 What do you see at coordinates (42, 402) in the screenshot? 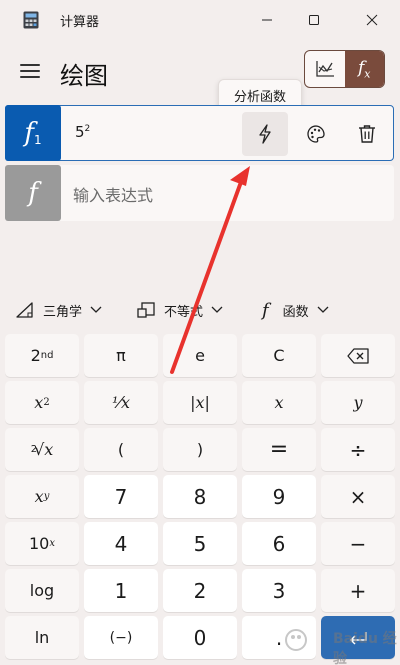
I see `x-squared-key: x2` at bounding box center [42, 402].